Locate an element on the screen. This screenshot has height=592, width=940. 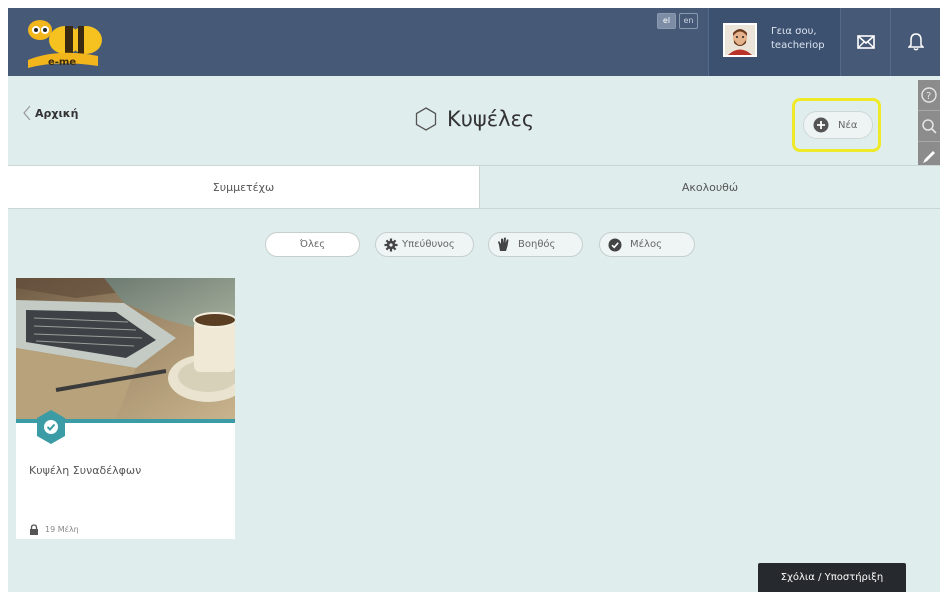
hive-card: Κυψέλη Συναδέλφων 19 Μέλη is located at coordinates (125, 408).